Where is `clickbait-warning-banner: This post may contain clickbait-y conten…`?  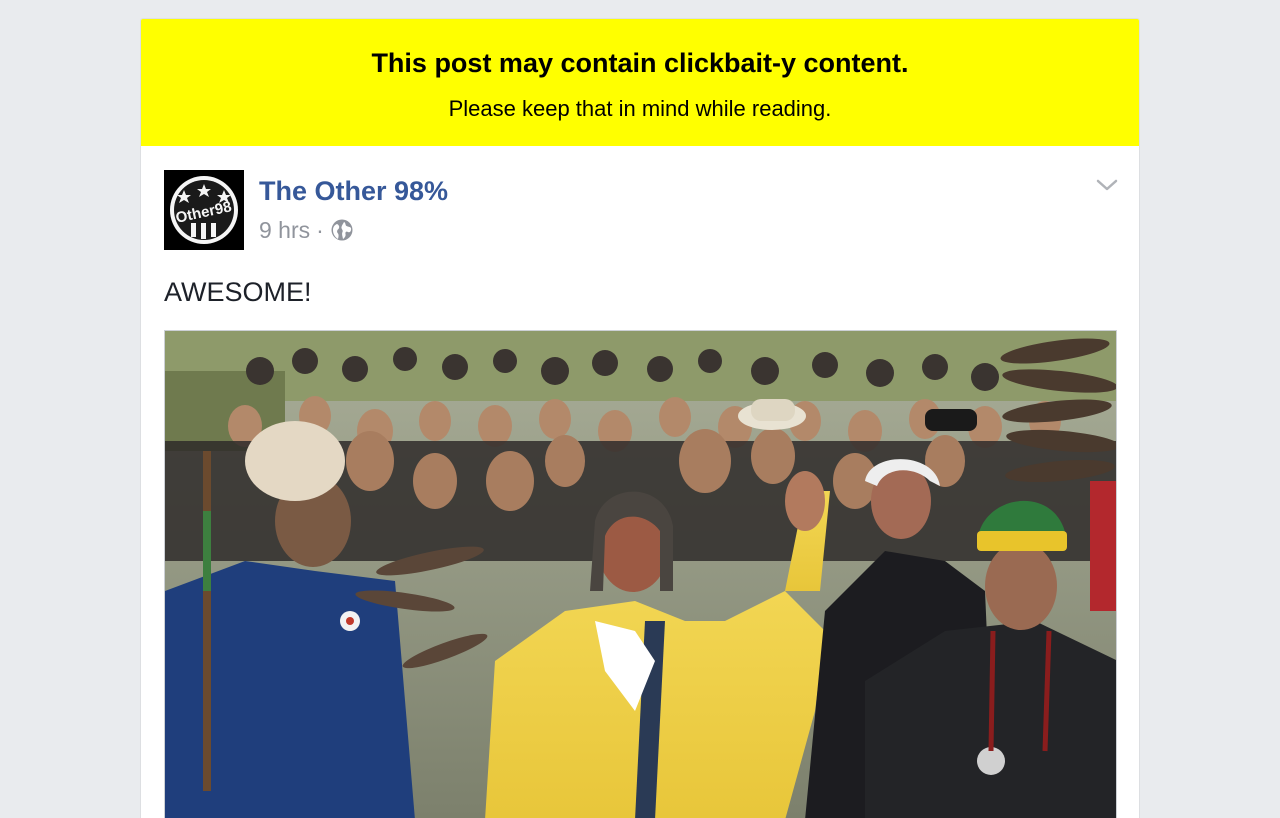 clickbait-warning-banner: This post may contain clickbait-y conten… is located at coordinates (640, 82).